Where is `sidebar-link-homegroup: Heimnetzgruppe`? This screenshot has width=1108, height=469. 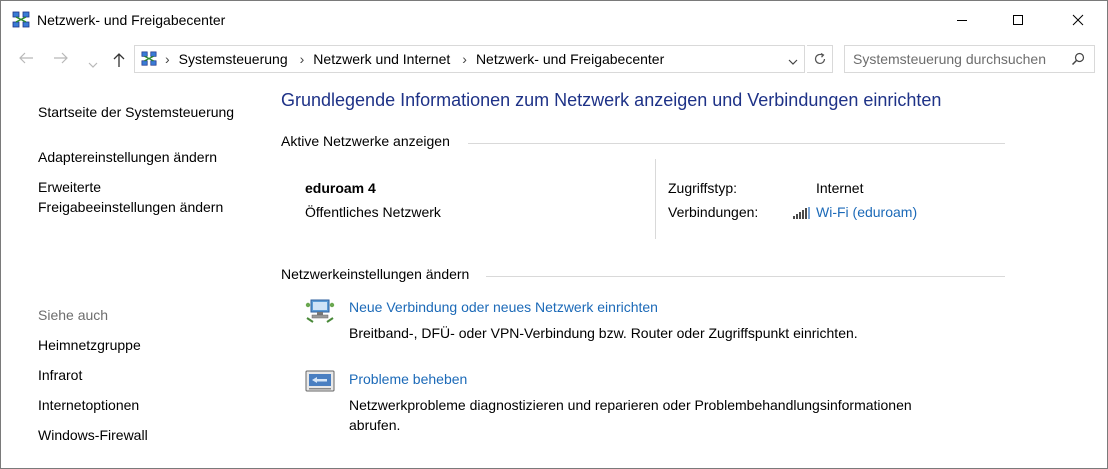
sidebar-link-homegroup: Heimnetzgruppe is located at coordinates (89, 345).